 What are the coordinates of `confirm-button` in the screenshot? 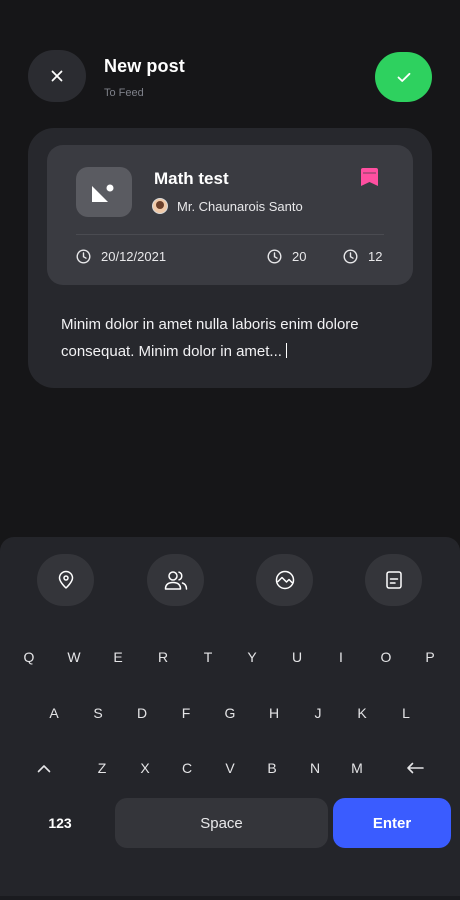 It's located at (403, 77).